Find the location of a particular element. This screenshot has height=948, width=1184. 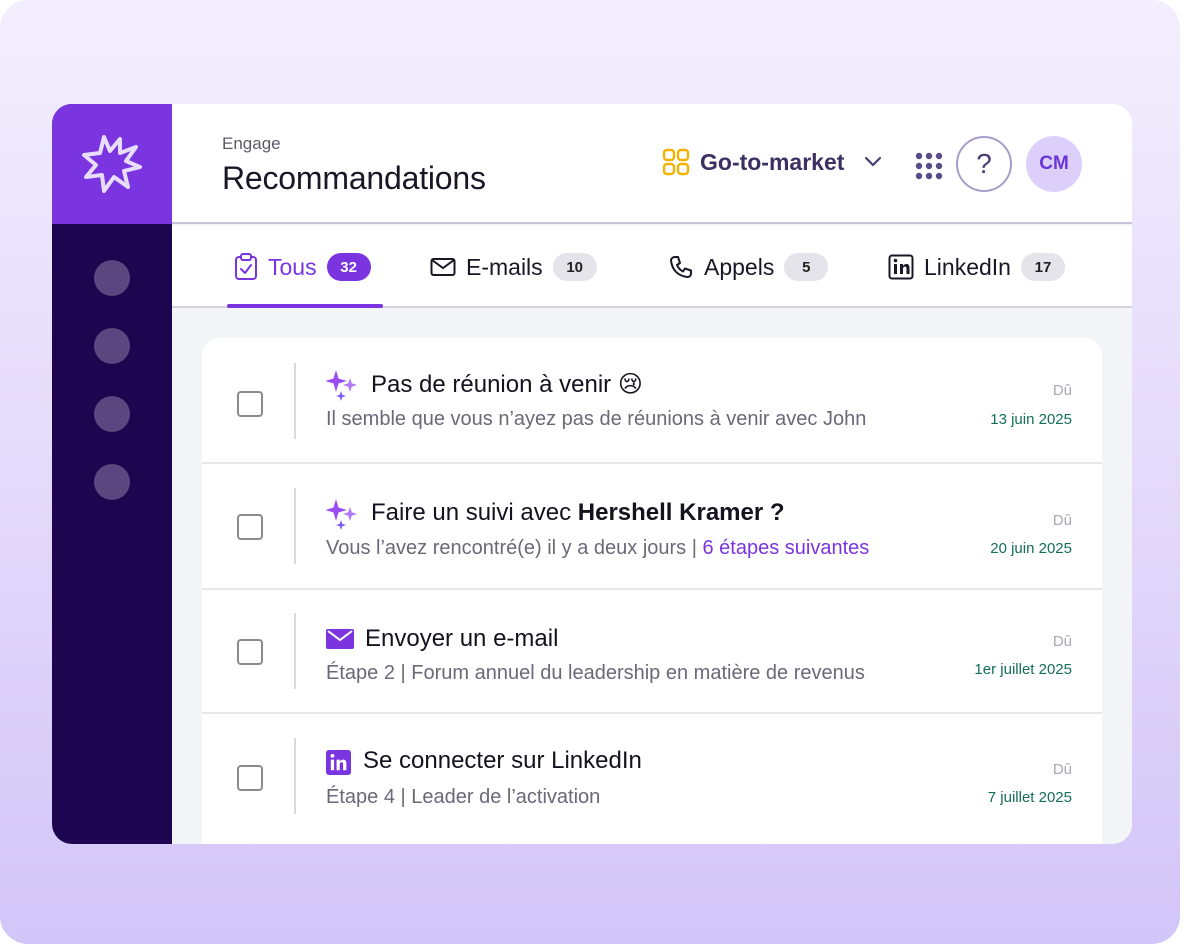

due-date: 13 juin 2025 is located at coordinates (1031, 419).